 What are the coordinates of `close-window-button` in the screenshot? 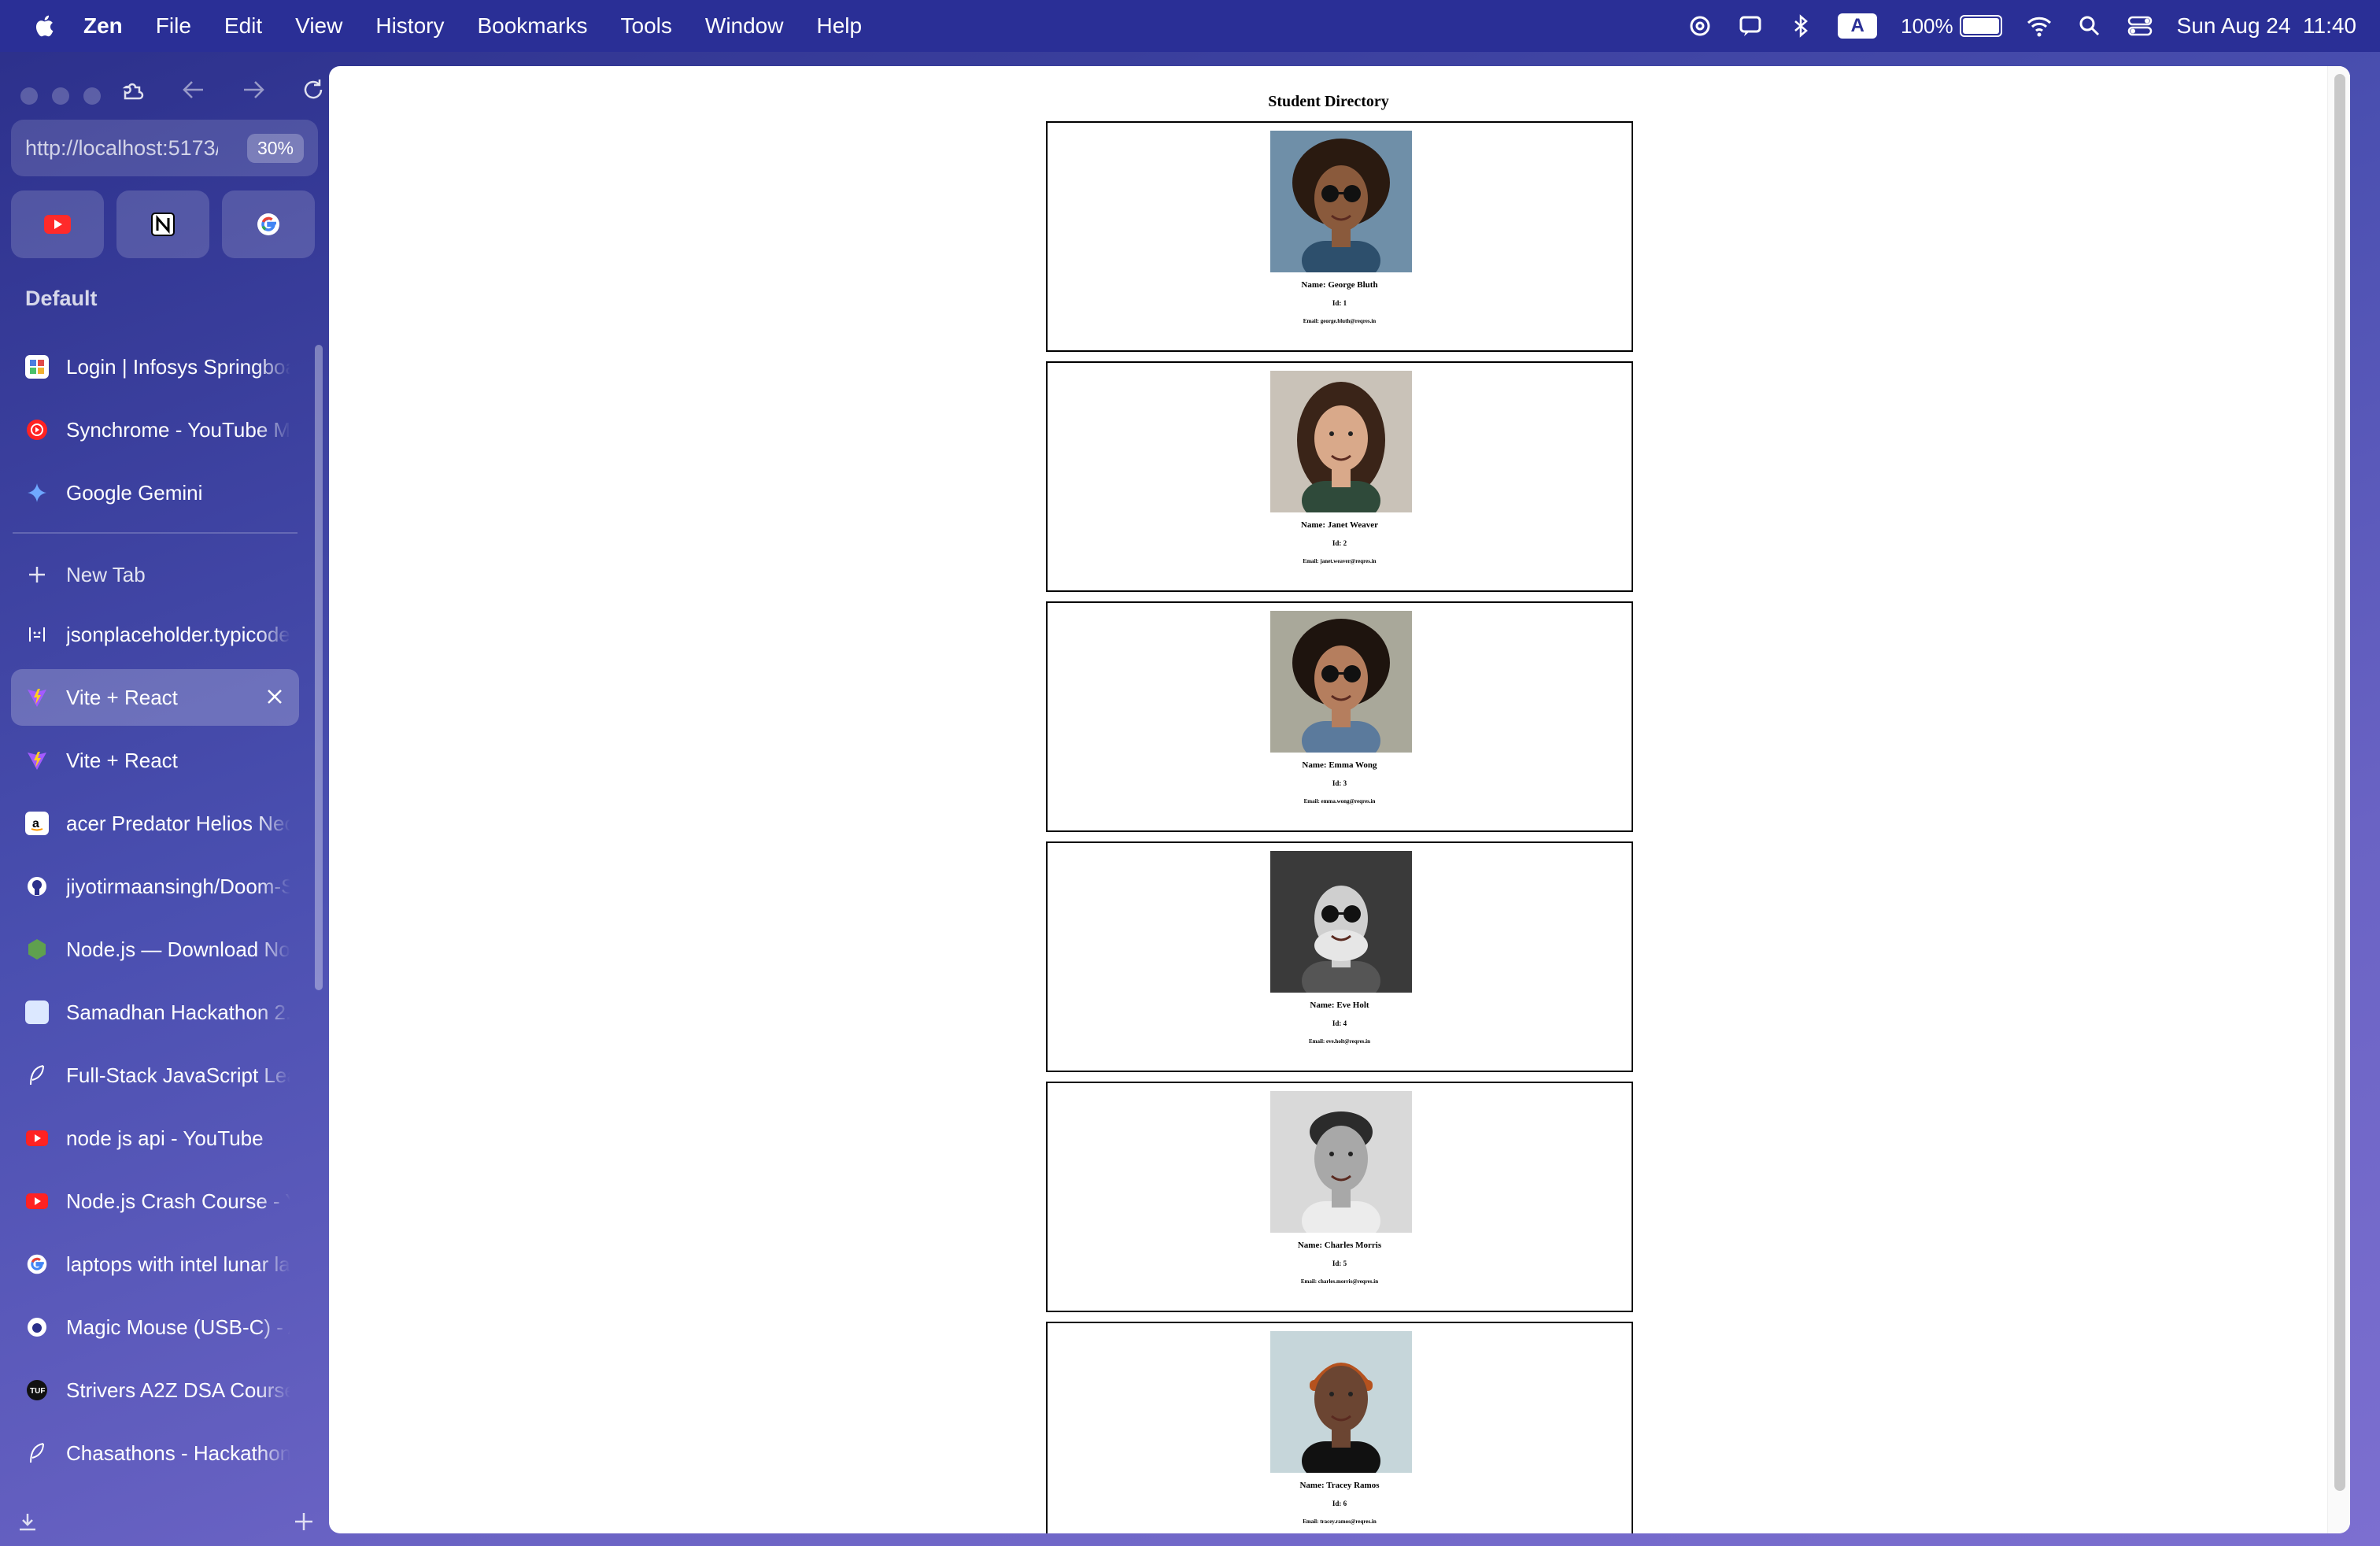 It's located at (29, 96).